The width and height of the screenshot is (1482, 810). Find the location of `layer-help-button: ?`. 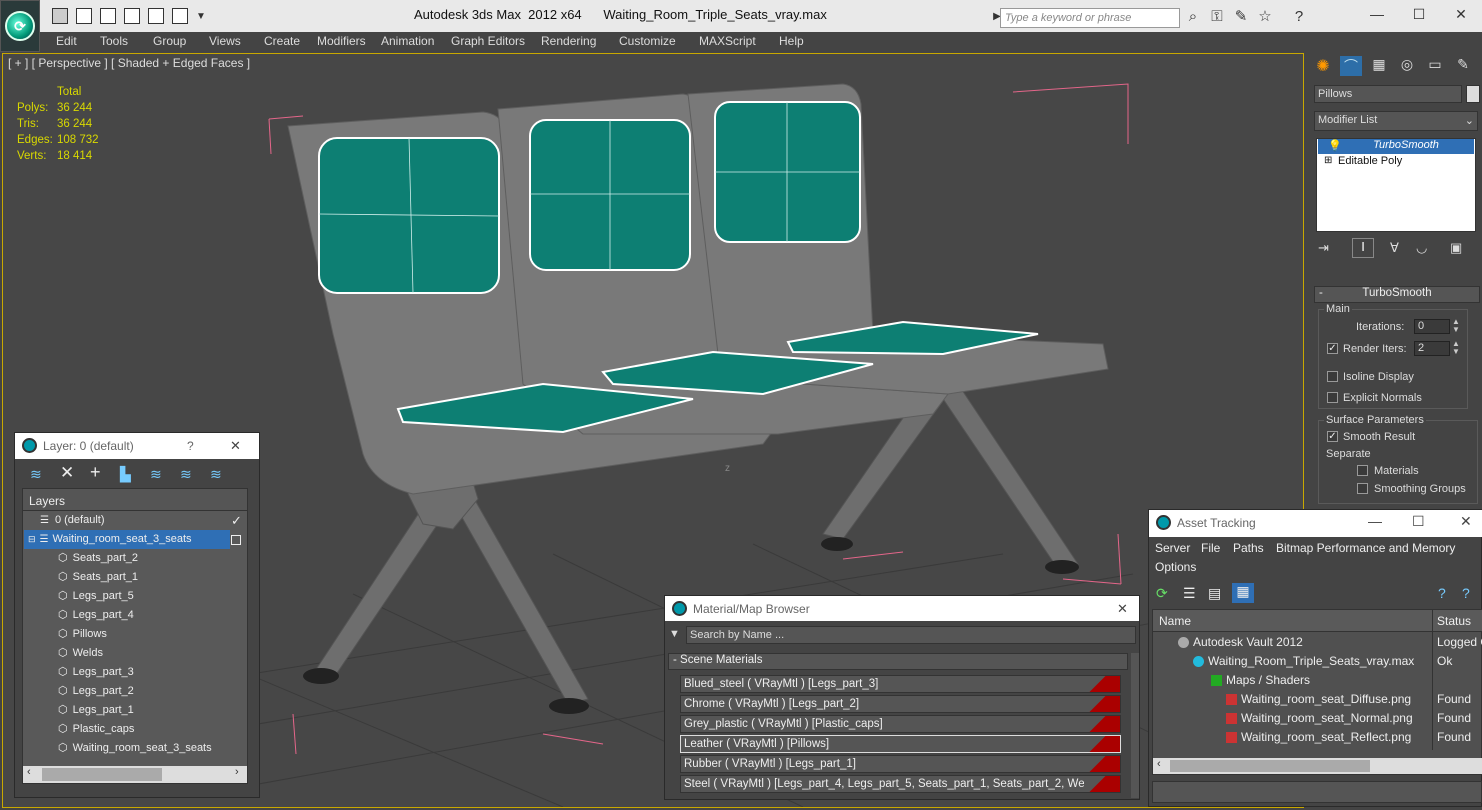

layer-help-button: ? is located at coordinates (190, 446).